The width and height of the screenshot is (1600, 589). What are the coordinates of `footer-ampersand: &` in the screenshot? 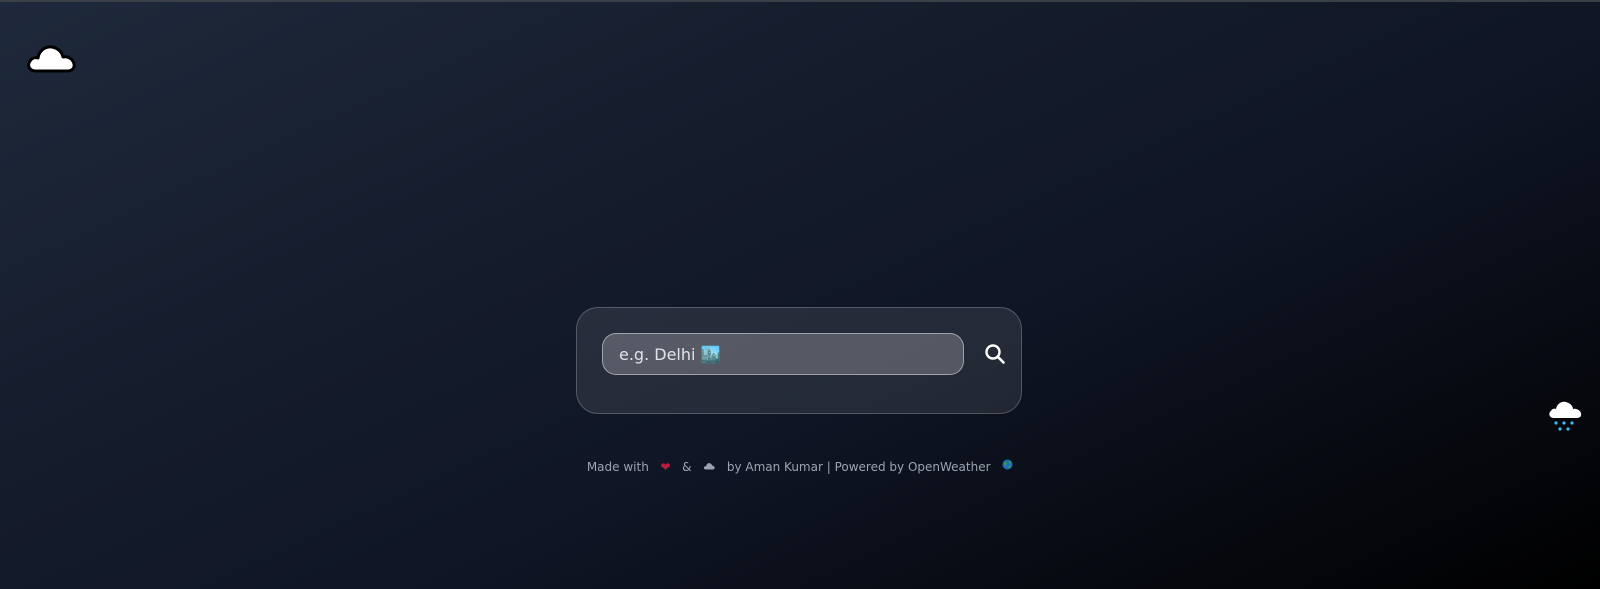 It's located at (687, 466).